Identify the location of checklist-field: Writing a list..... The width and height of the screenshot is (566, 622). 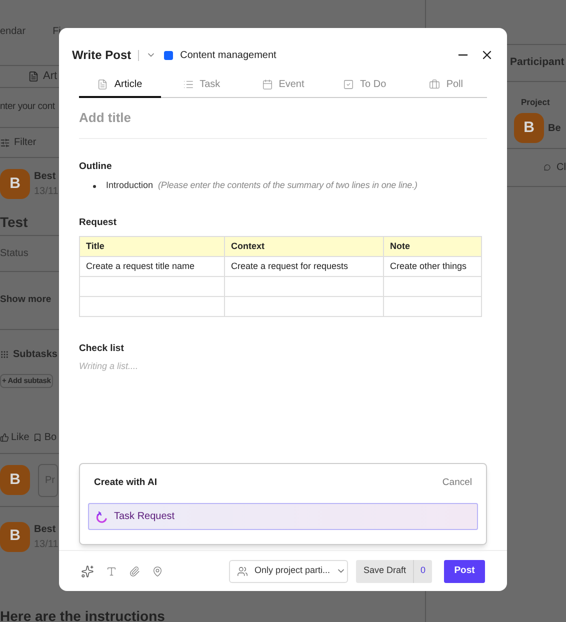
(283, 367).